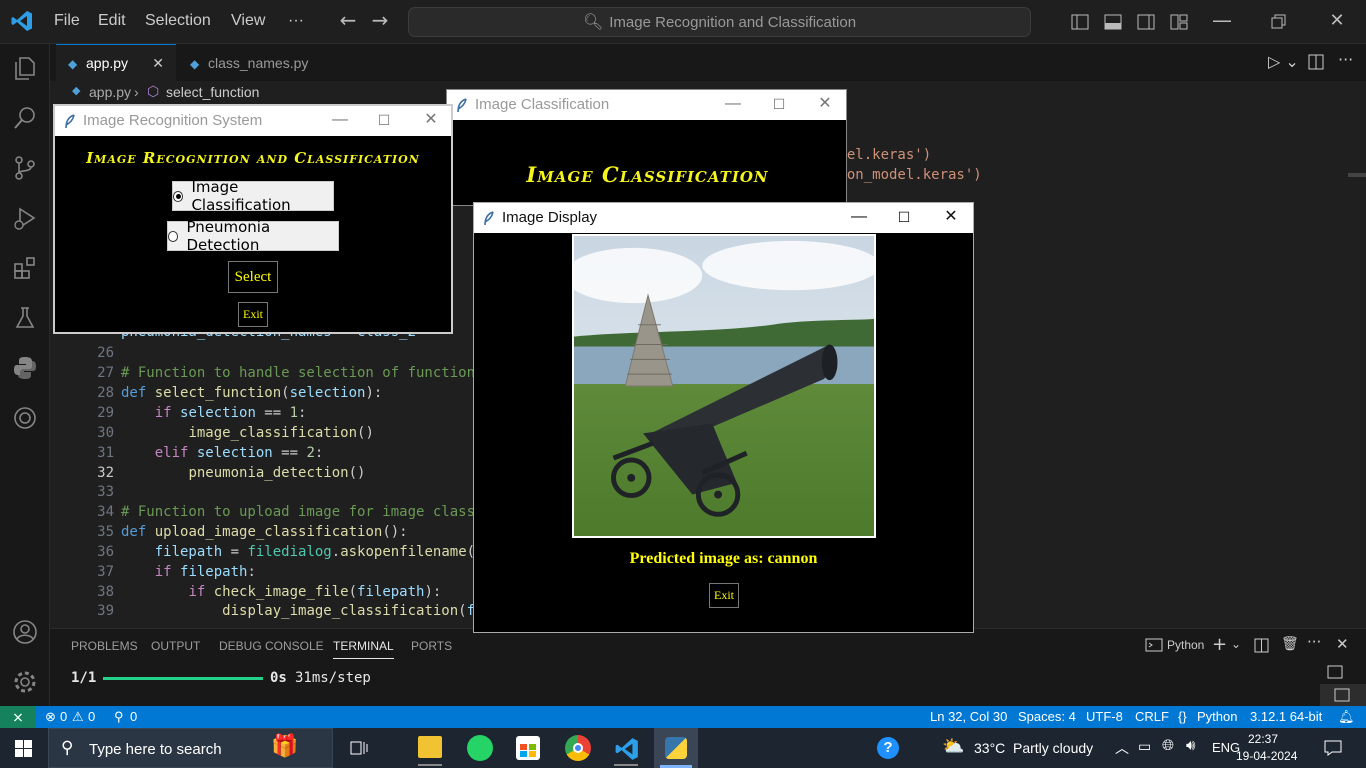 The height and width of the screenshot is (768, 1366). Describe the element at coordinates (646, 105) in the screenshot. I see `window-title-bar: Image Classification — ☐ ✕` at that location.